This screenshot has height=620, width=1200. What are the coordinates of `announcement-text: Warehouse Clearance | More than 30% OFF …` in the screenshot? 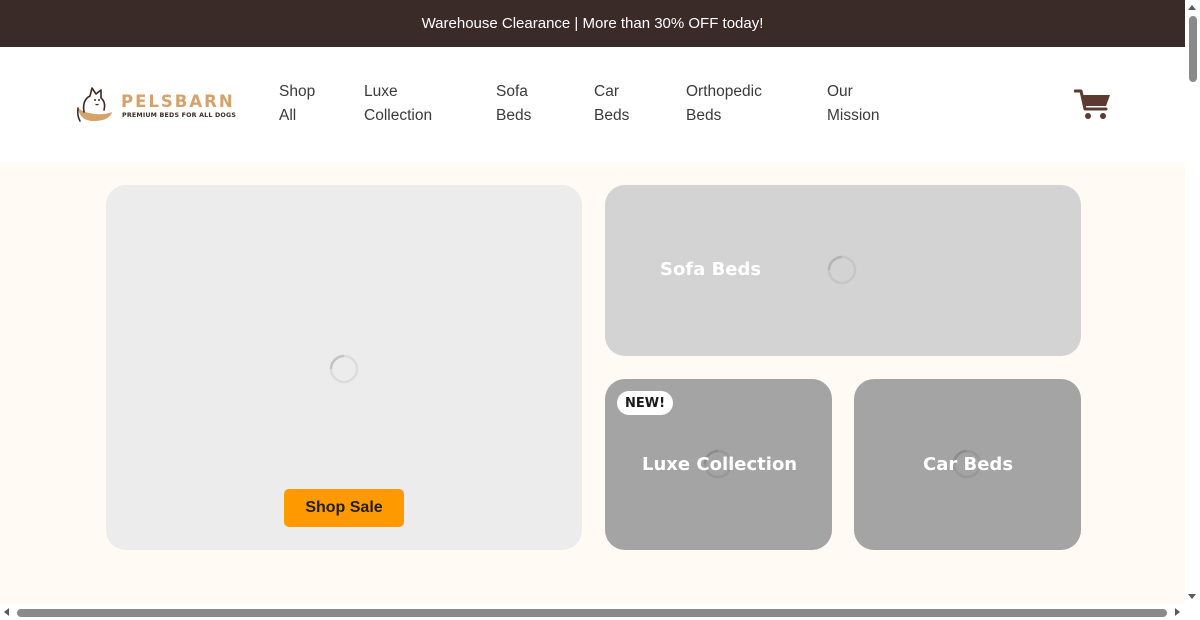 It's located at (592, 23).